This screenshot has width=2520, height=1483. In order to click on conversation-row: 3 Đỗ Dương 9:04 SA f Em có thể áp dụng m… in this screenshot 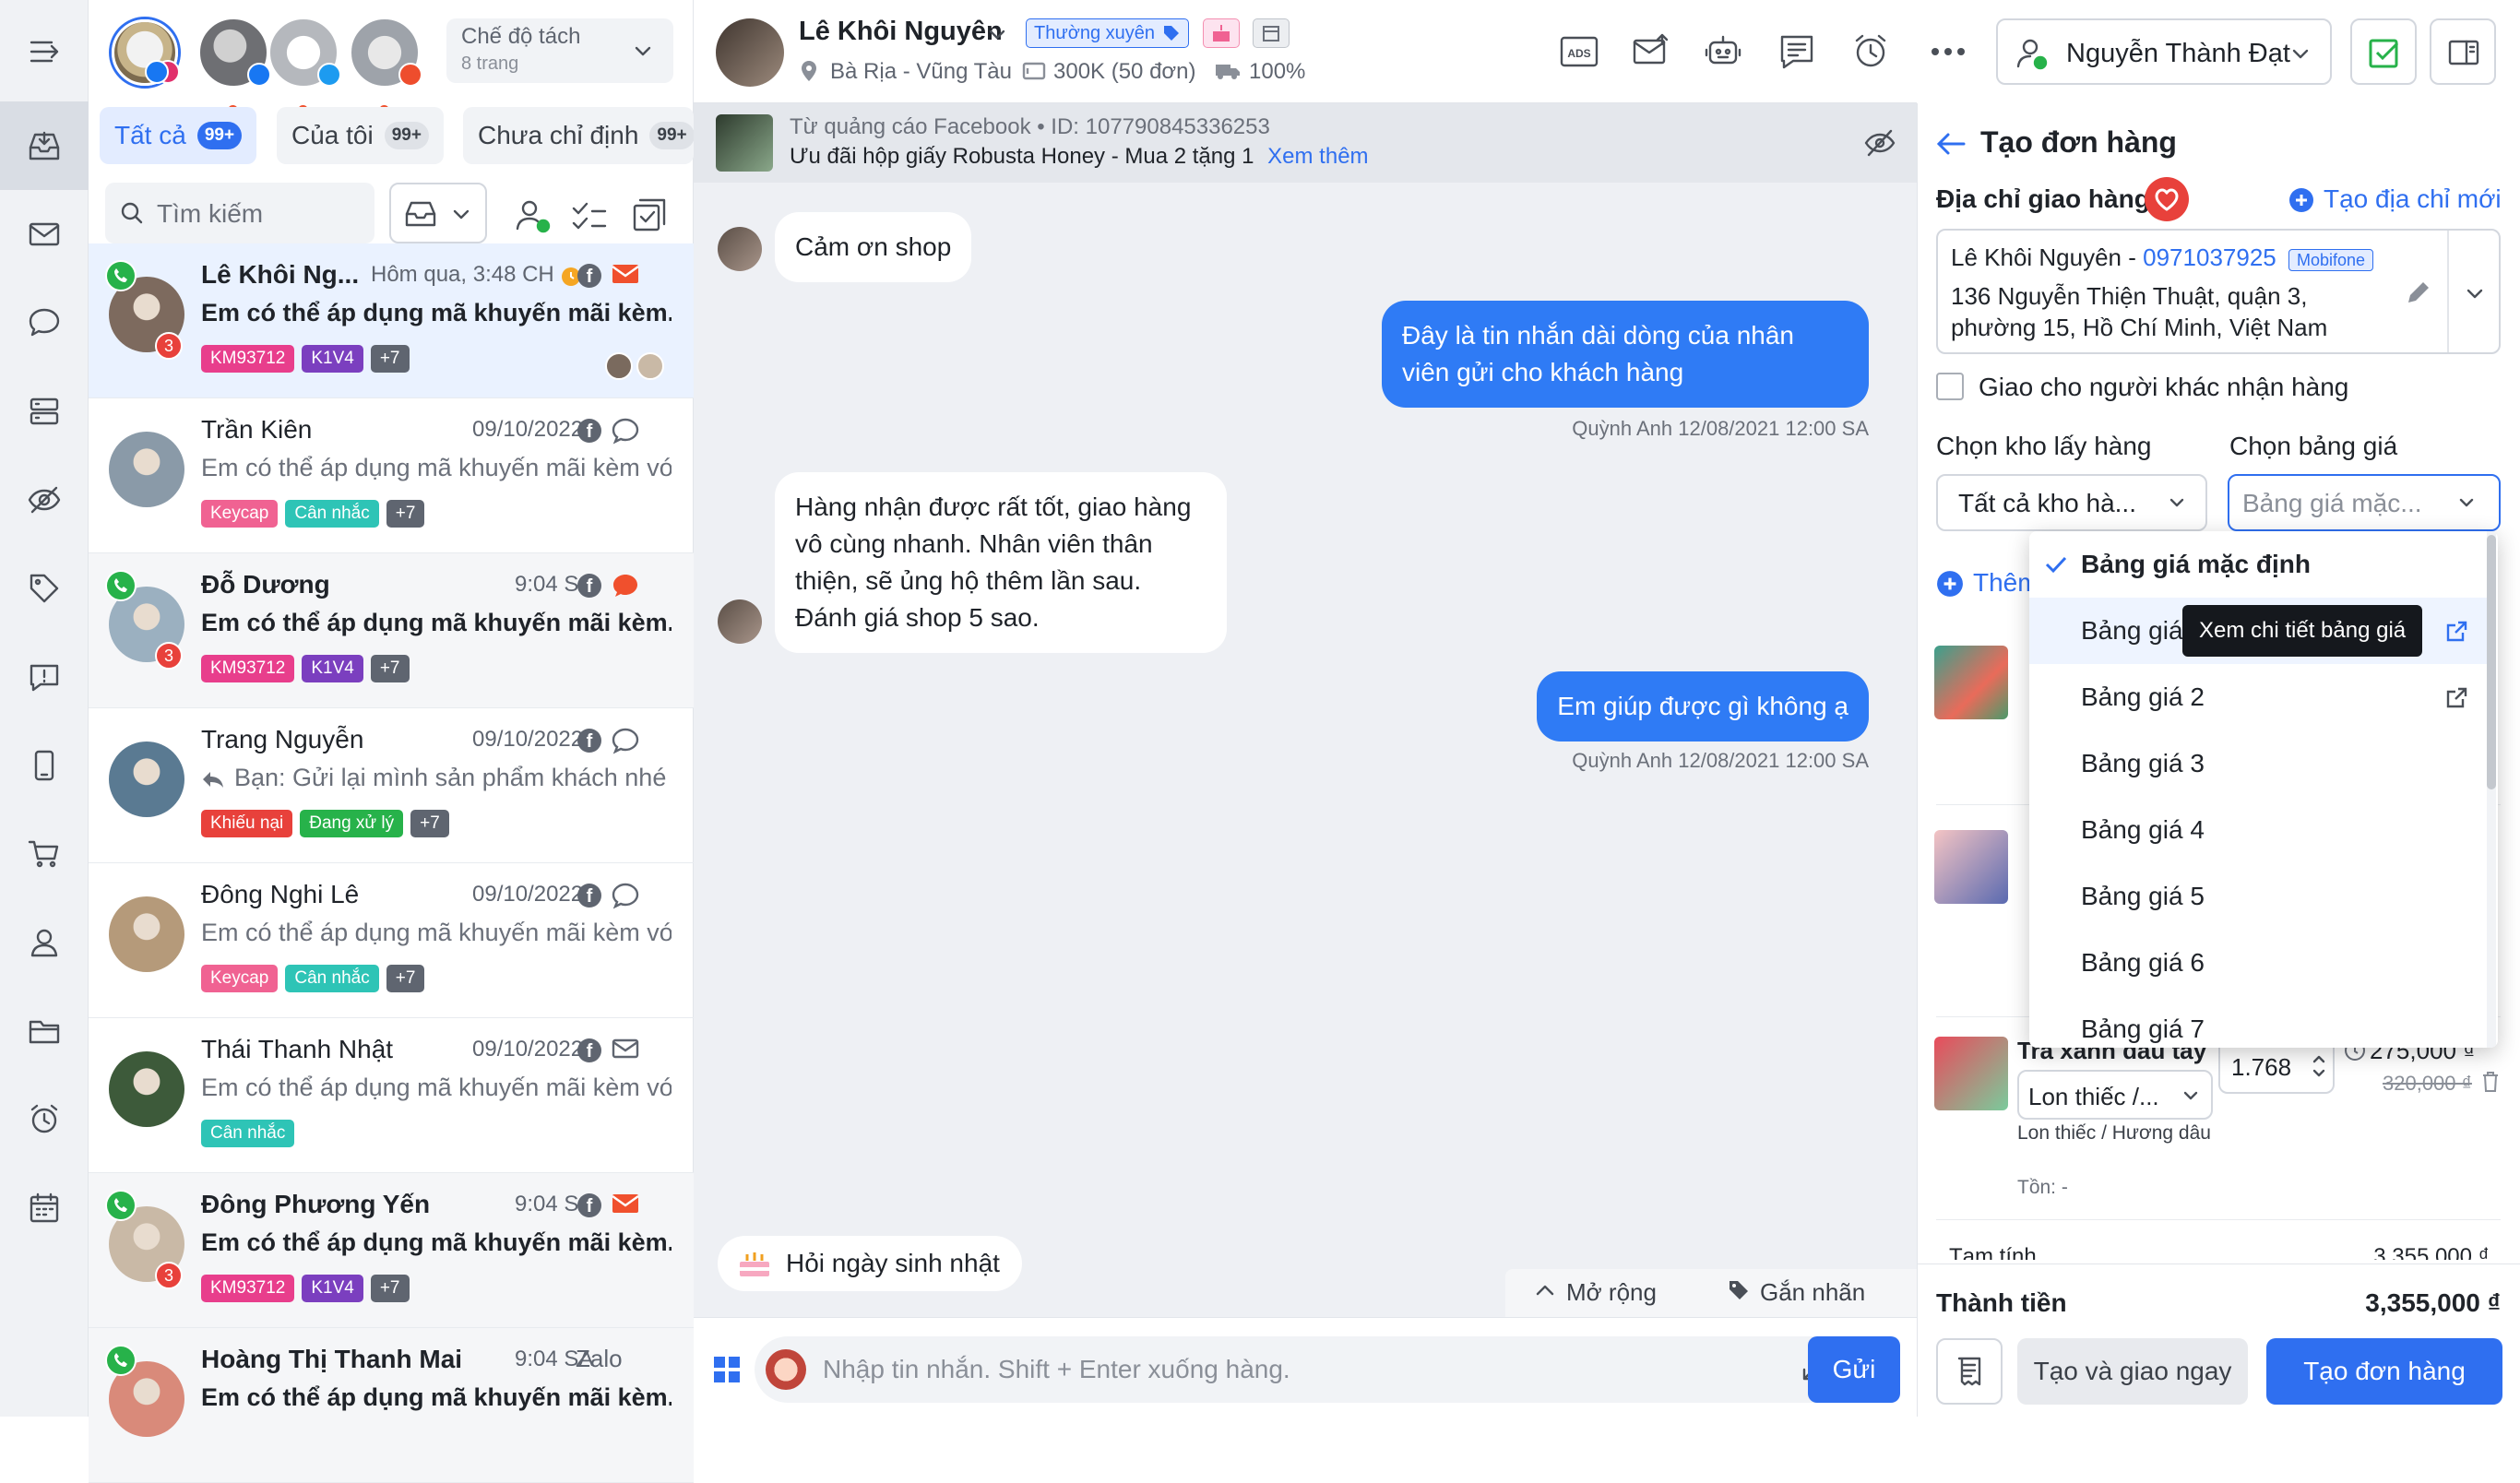, I will do `click(391, 630)`.